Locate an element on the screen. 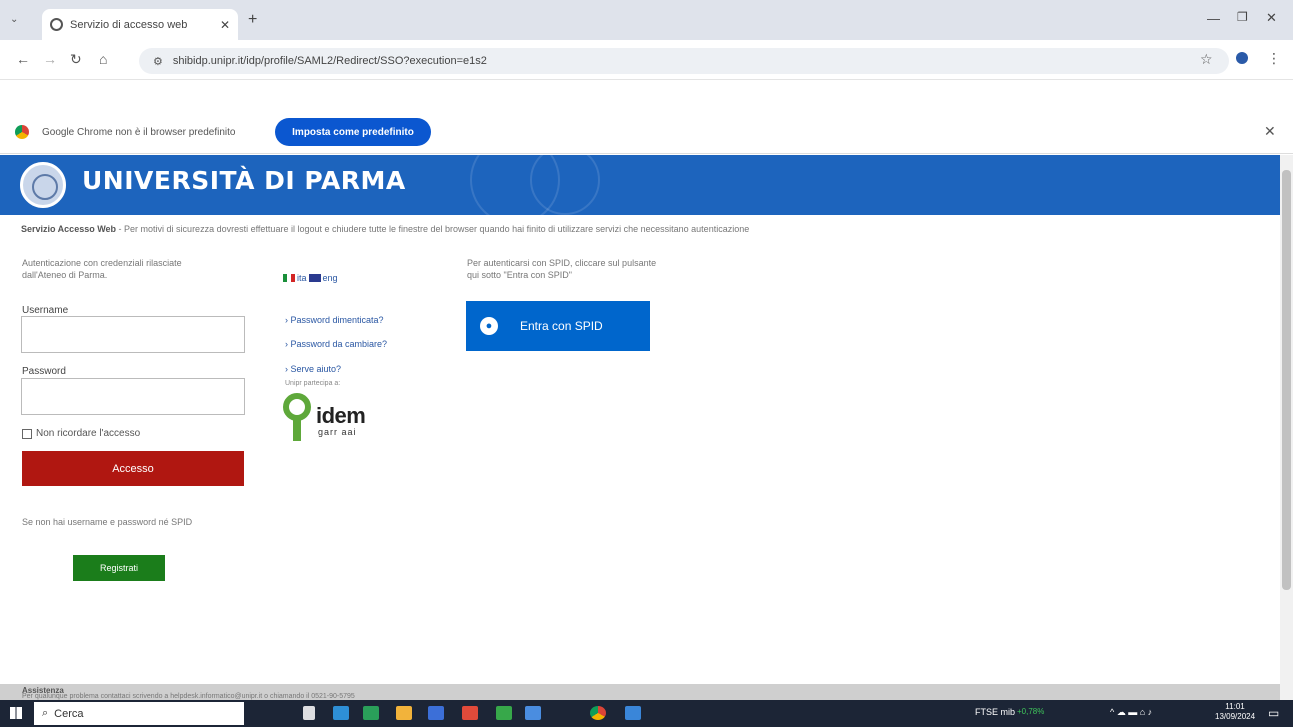 This screenshot has height=727, width=1293. register-button: Registrati is located at coordinates (119, 568).